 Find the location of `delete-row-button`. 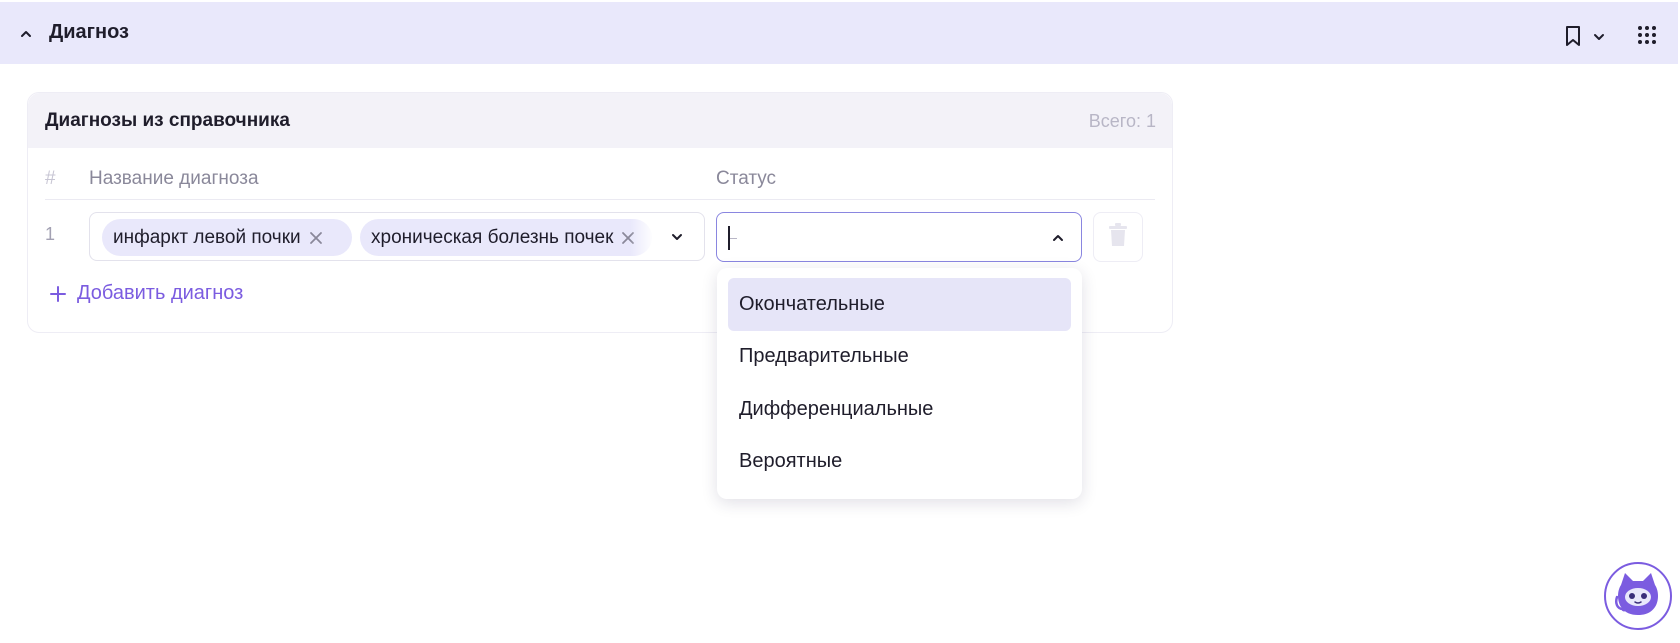

delete-row-button is located at coordinates (1118, 237).